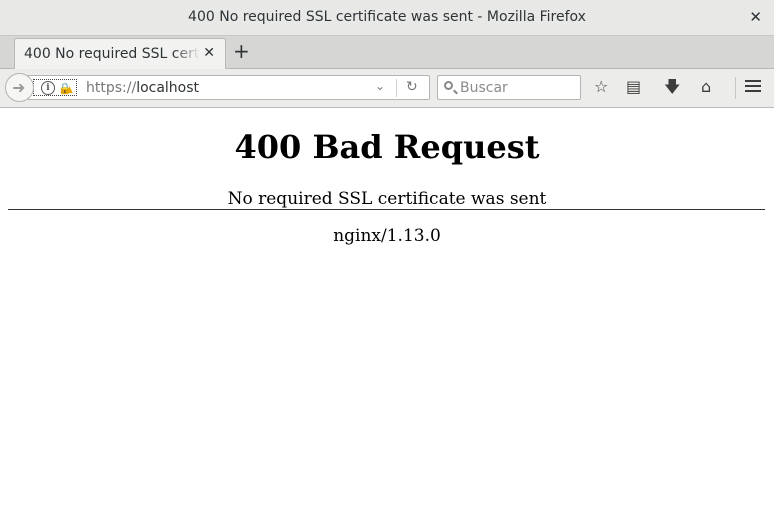 The image size is (774, 527). Describe the element at coordinates (387, 199) in the screenshot. I see `error-message: No required SSL certificate was sent` at that location.